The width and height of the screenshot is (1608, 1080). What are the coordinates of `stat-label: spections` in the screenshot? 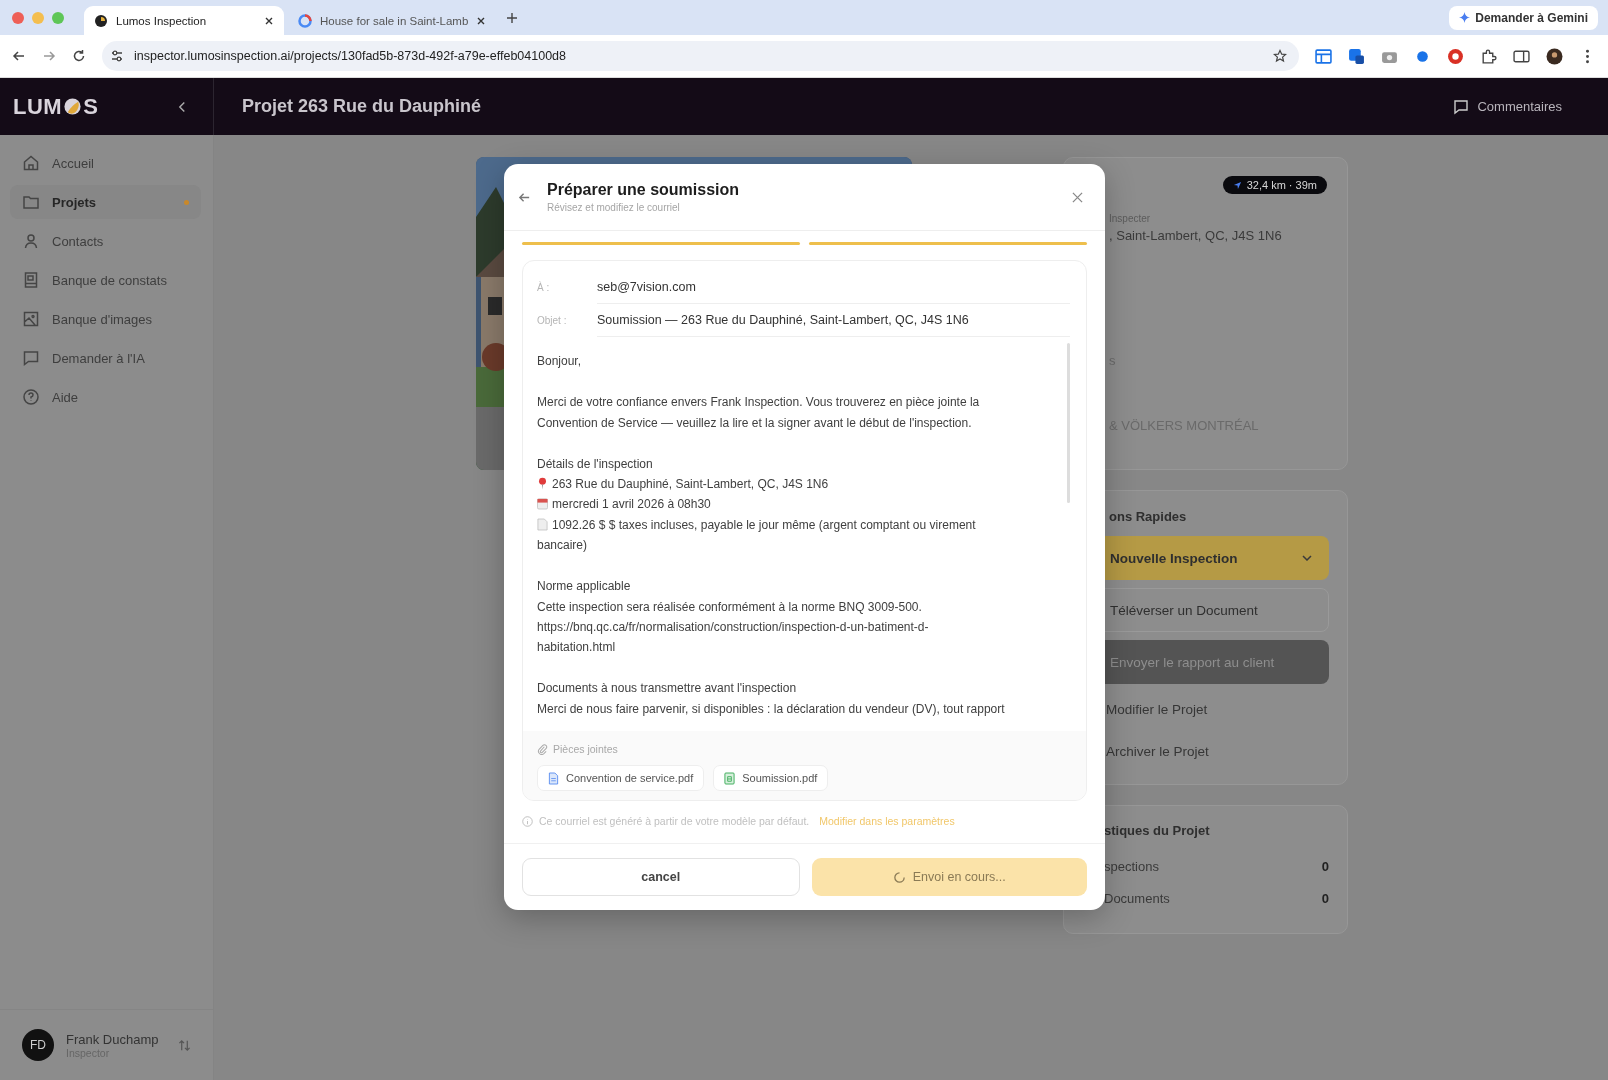 It's located at (1131, 866).